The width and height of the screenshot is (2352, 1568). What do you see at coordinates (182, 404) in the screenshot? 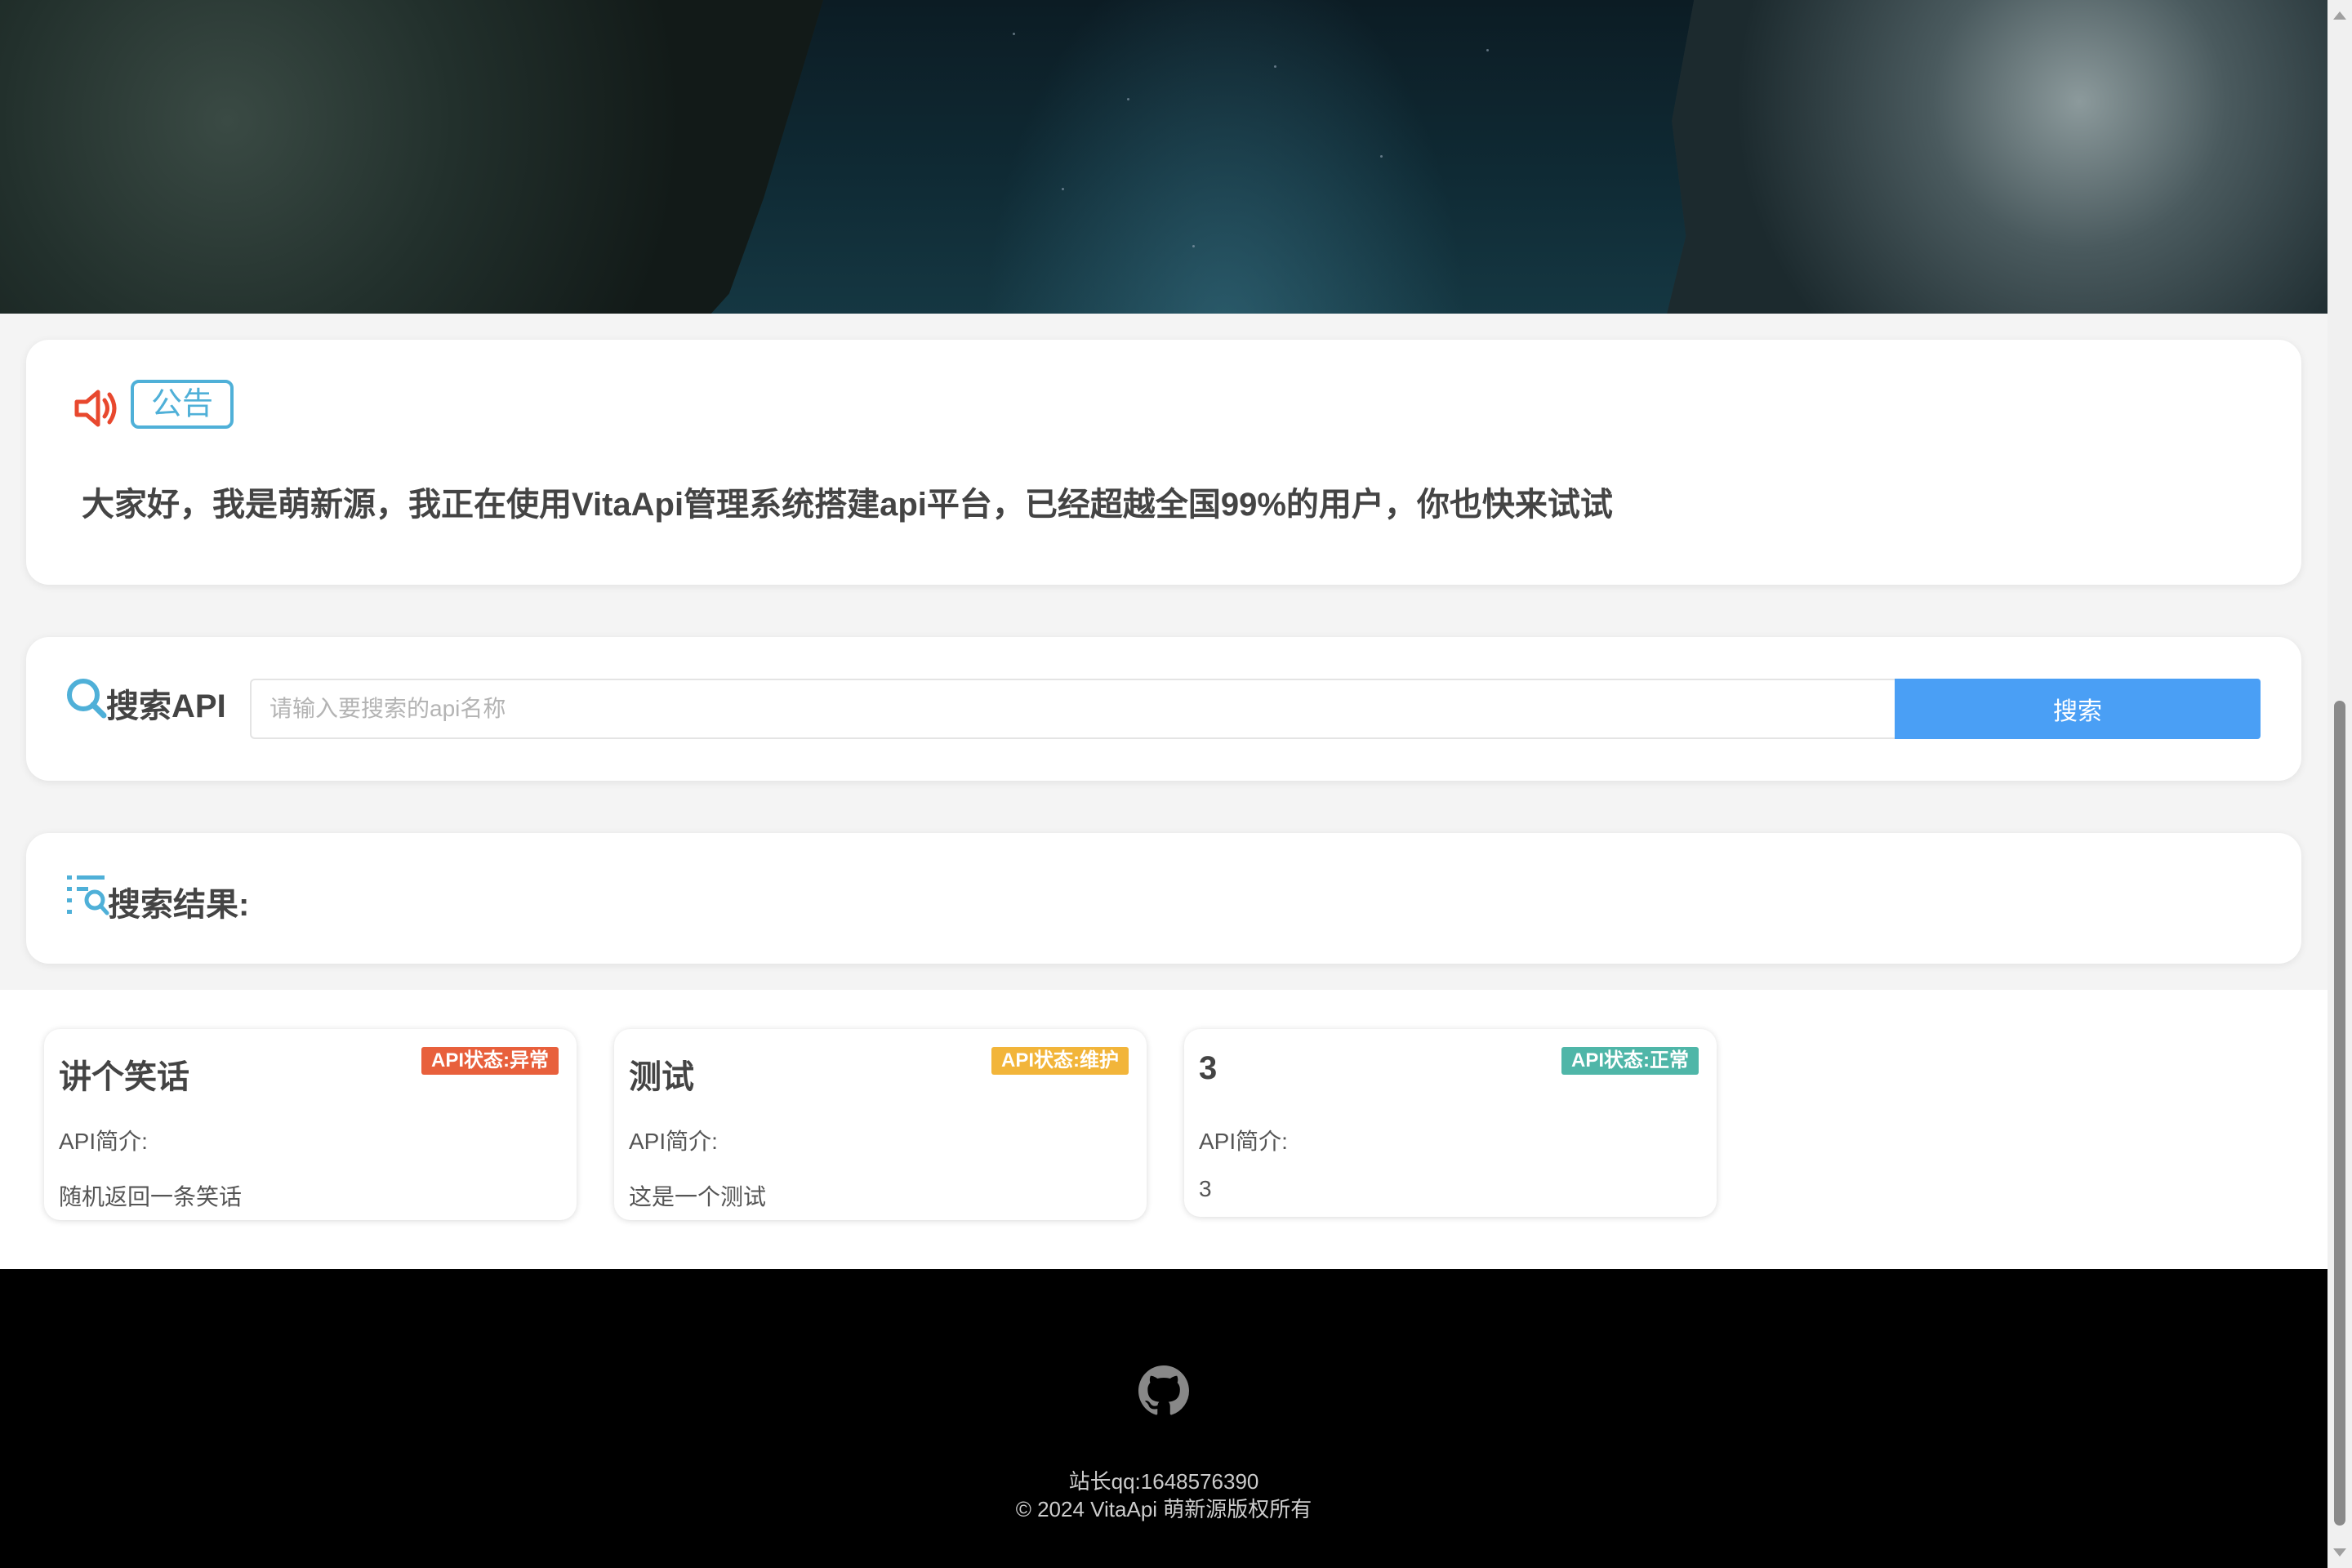
I see `notice-tag: 公告` at bounding box center [182, 404].